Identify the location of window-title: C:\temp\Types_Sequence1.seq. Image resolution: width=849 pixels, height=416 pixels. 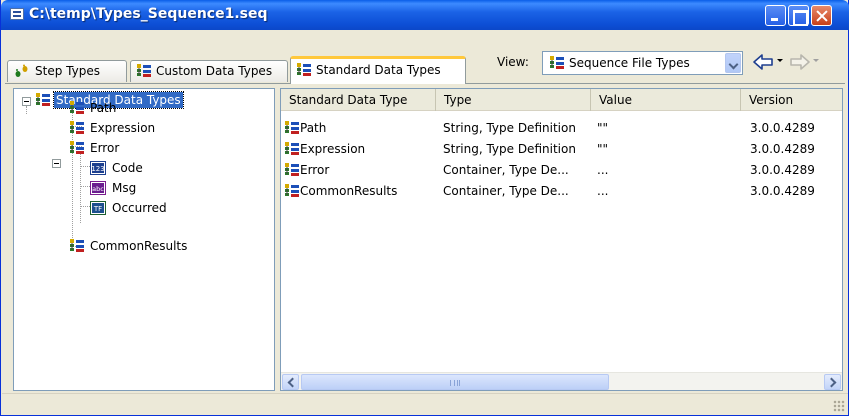
(148, 14).